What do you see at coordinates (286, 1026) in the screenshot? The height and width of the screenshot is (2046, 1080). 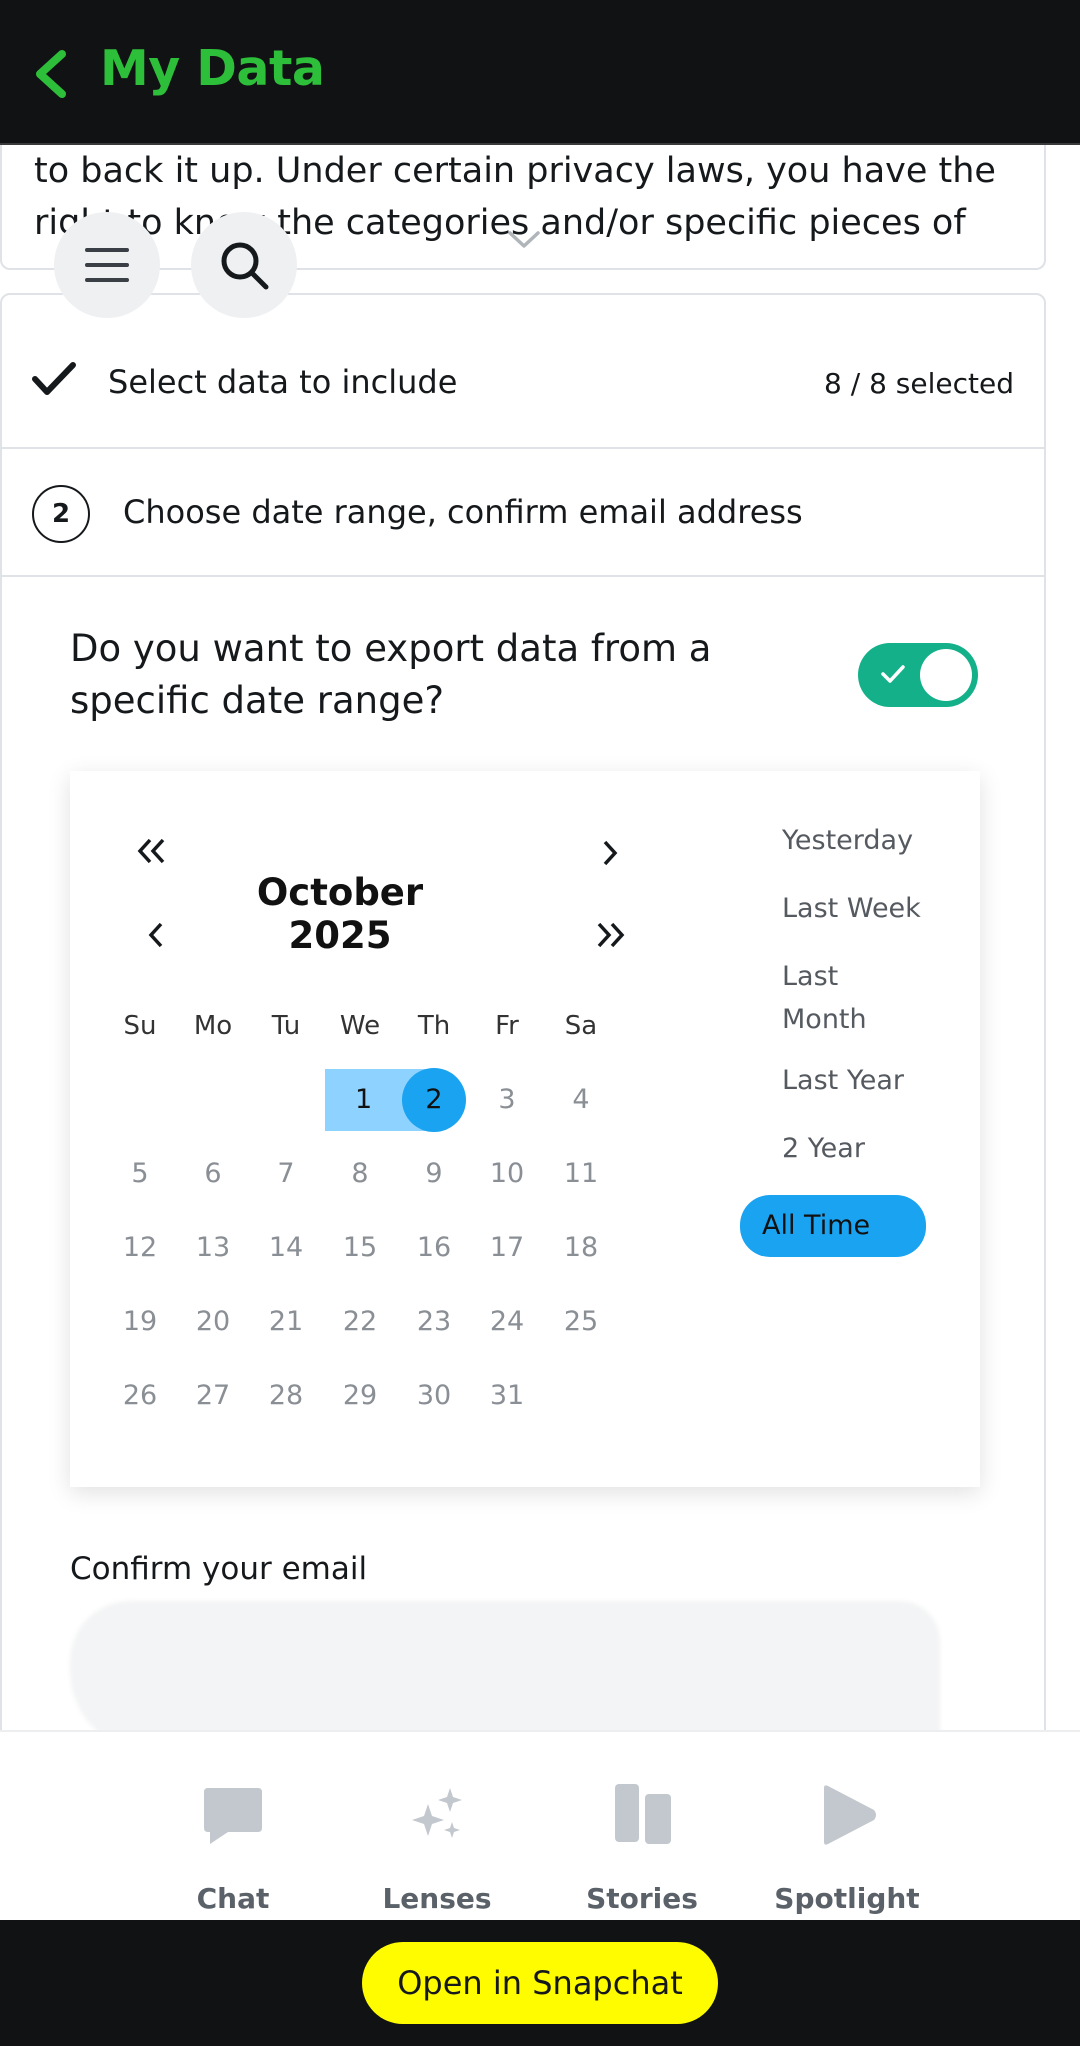 I see `weekday-label: Tu` at bounding box center [286, 1026].